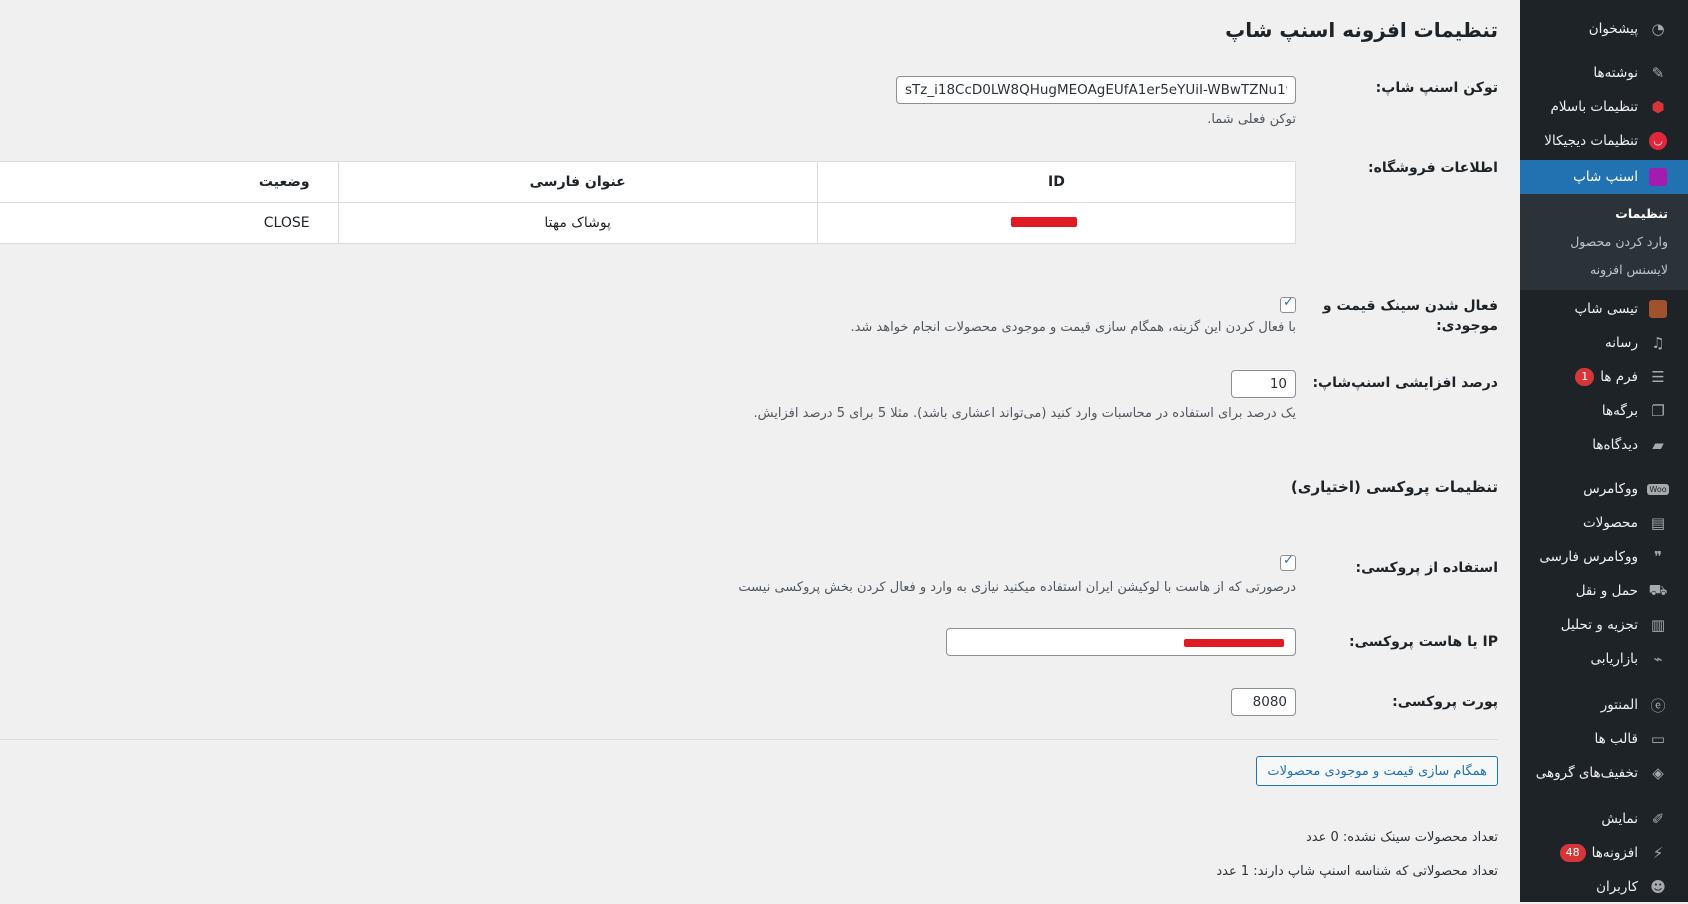 The image size is (1688, 904). I want to click on menu-label: نمایش, so click(1619, 819).